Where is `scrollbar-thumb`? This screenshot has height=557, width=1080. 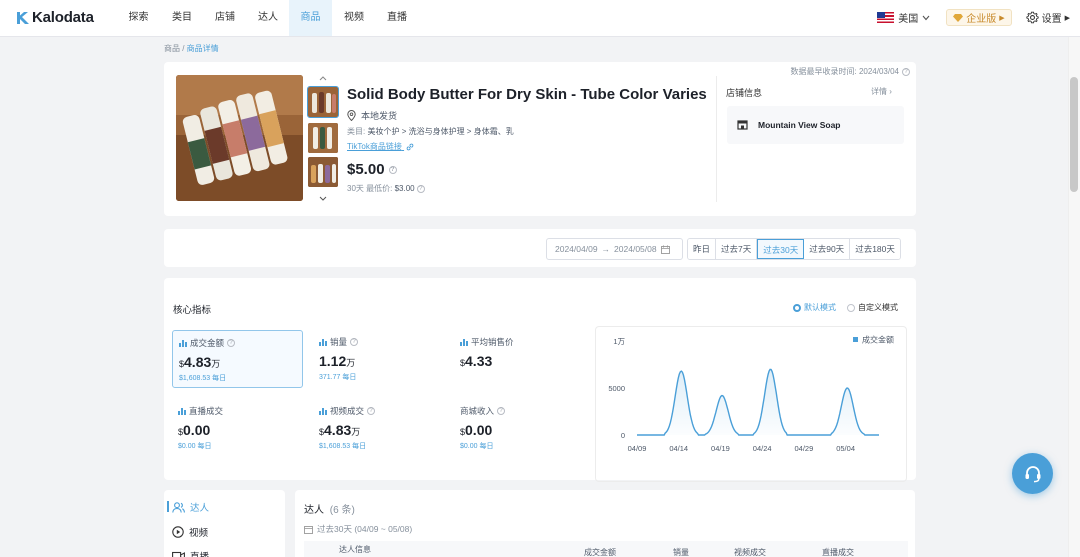 scrollbar-thumb is located at coordinates (1074, 134).